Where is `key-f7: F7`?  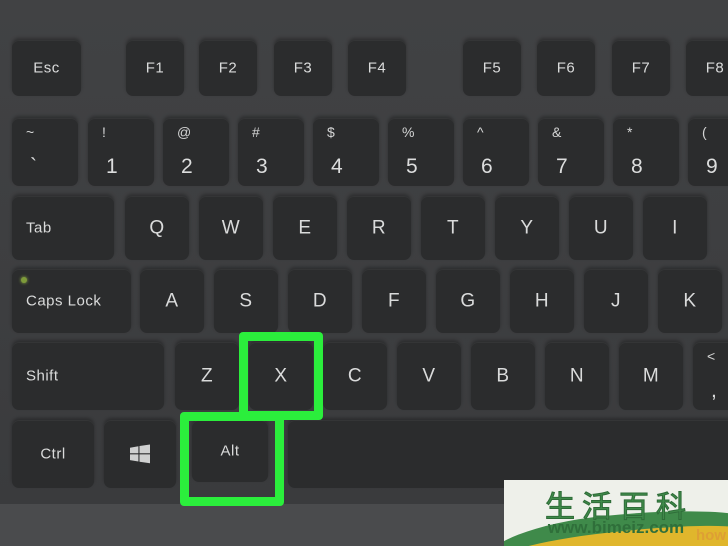
key-f7: F7 is located at coordinates (641, 68).